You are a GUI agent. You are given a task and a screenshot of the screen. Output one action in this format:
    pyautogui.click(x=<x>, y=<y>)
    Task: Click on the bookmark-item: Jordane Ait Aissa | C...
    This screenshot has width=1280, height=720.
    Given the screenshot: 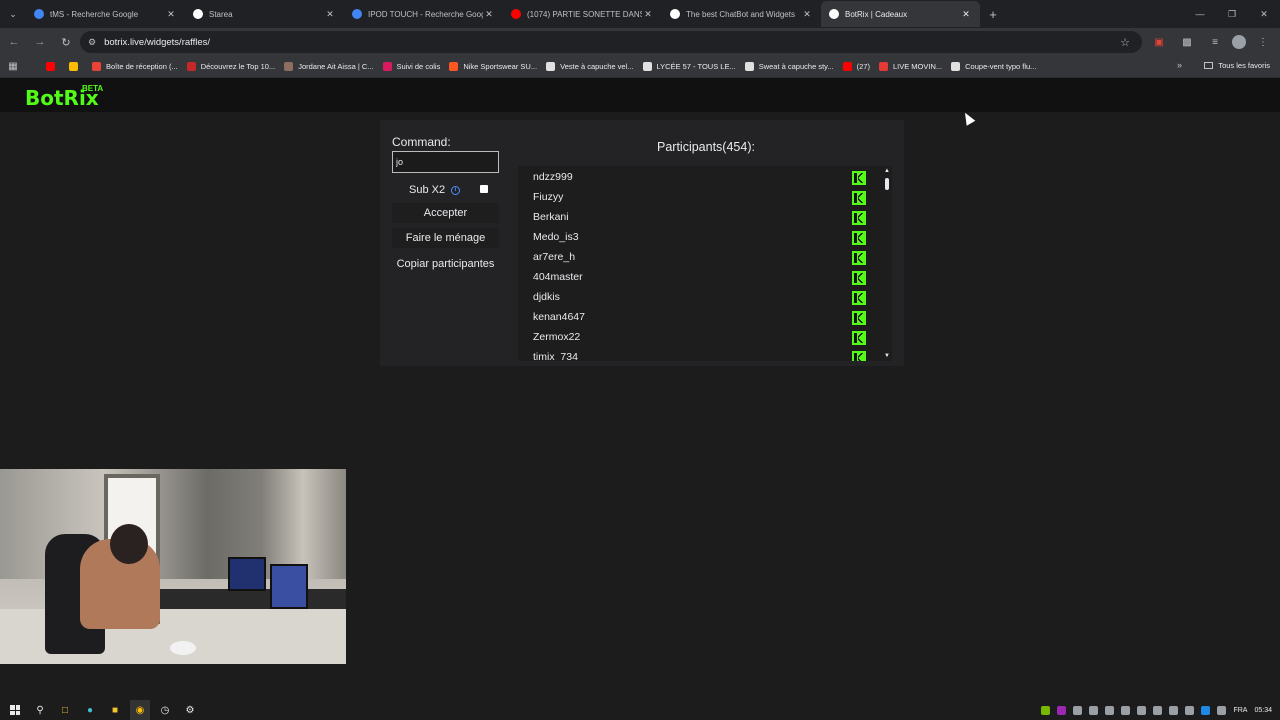 What is the action you would take?
    pyautogui.click(x=329, y=66)
    